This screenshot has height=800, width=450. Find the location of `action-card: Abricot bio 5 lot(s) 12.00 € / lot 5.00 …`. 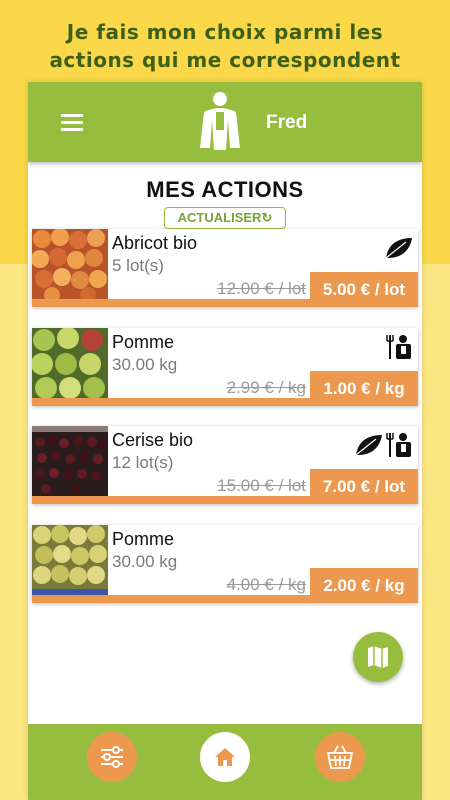

action-card: Abricot bio 5 lot(s) 12.00 € / lot 5.00 … is located at coordinates (225, 268).